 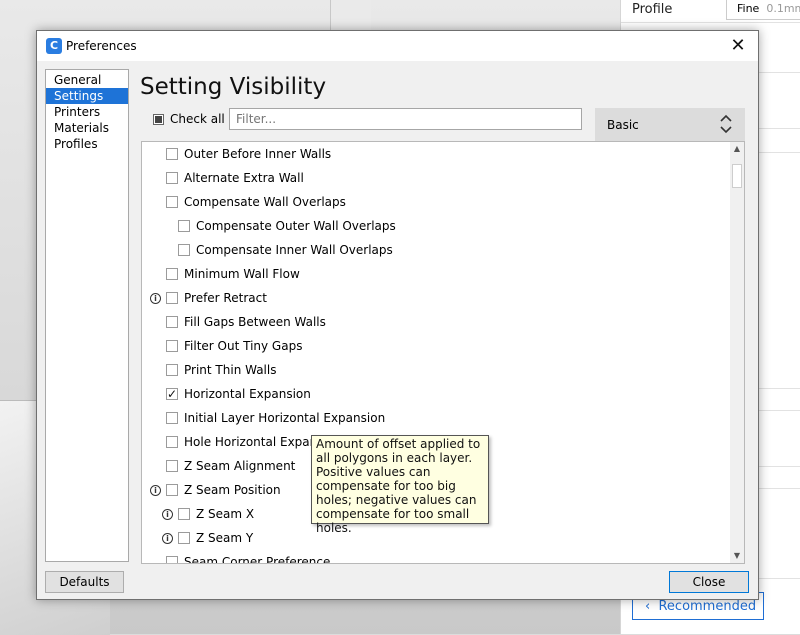 I want to click on scroll-down-icon: ▼, so click(x=737, y=556).